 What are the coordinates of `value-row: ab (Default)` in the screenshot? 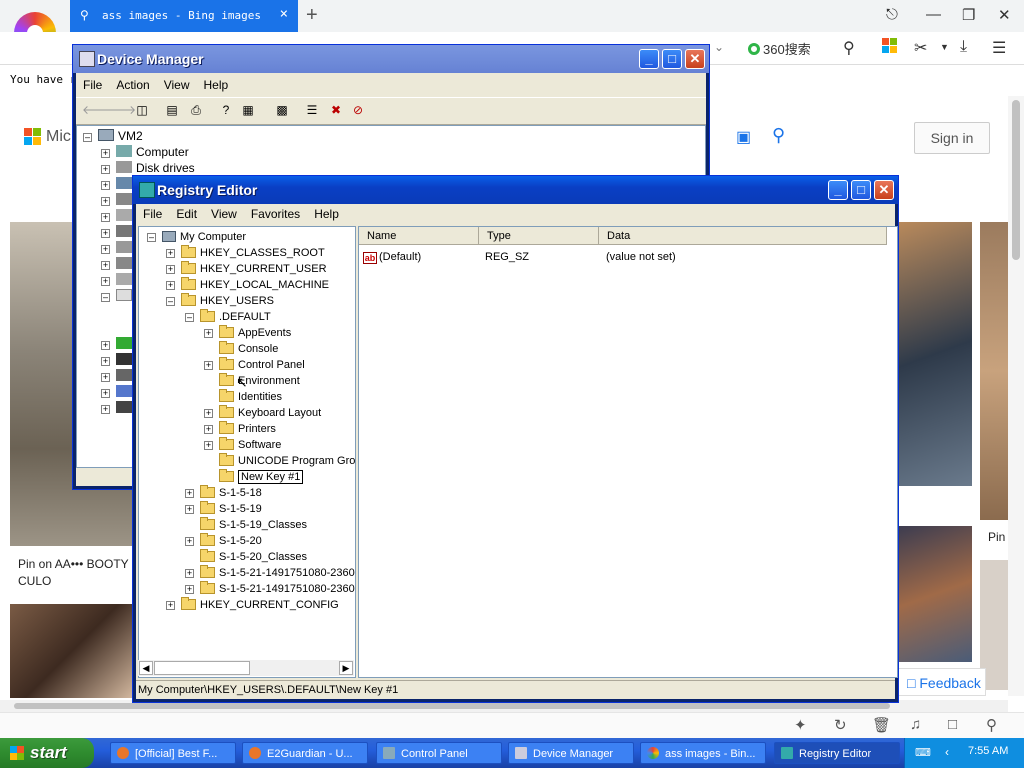 It's located at (392, 257).